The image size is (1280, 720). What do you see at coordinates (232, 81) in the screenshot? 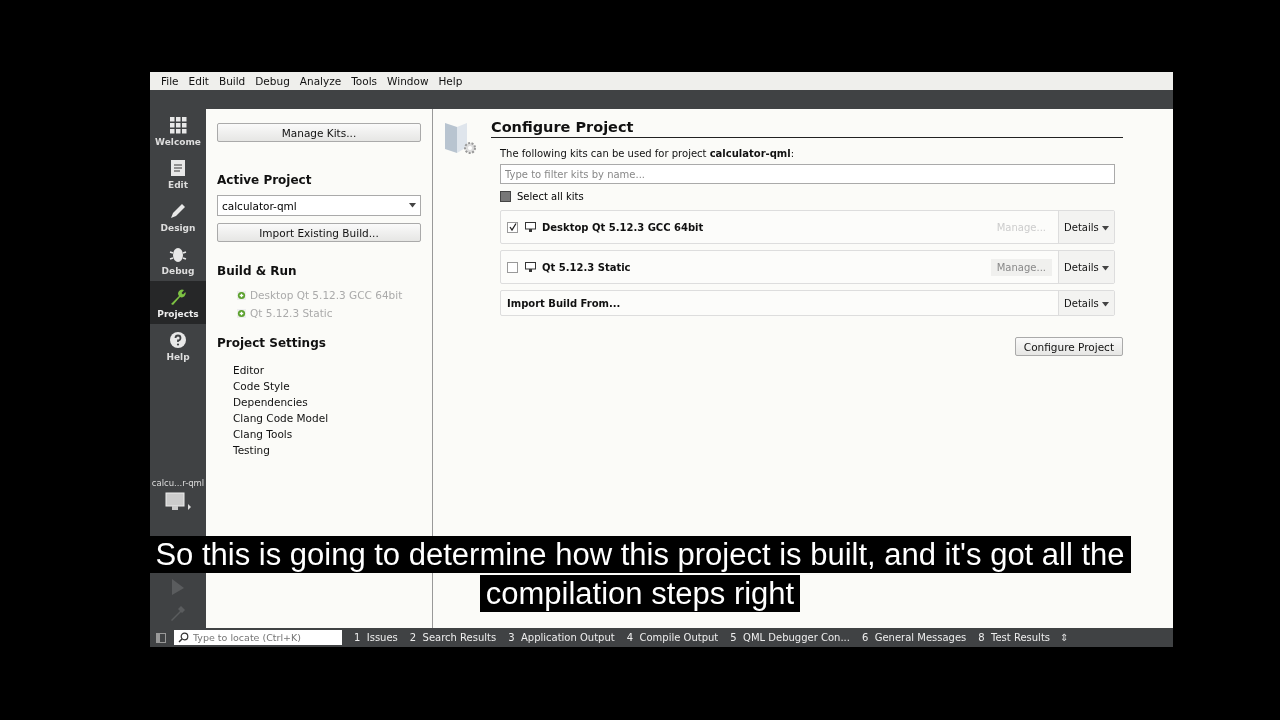
I see `menu-item: Build` at bounding box center [232, 81].